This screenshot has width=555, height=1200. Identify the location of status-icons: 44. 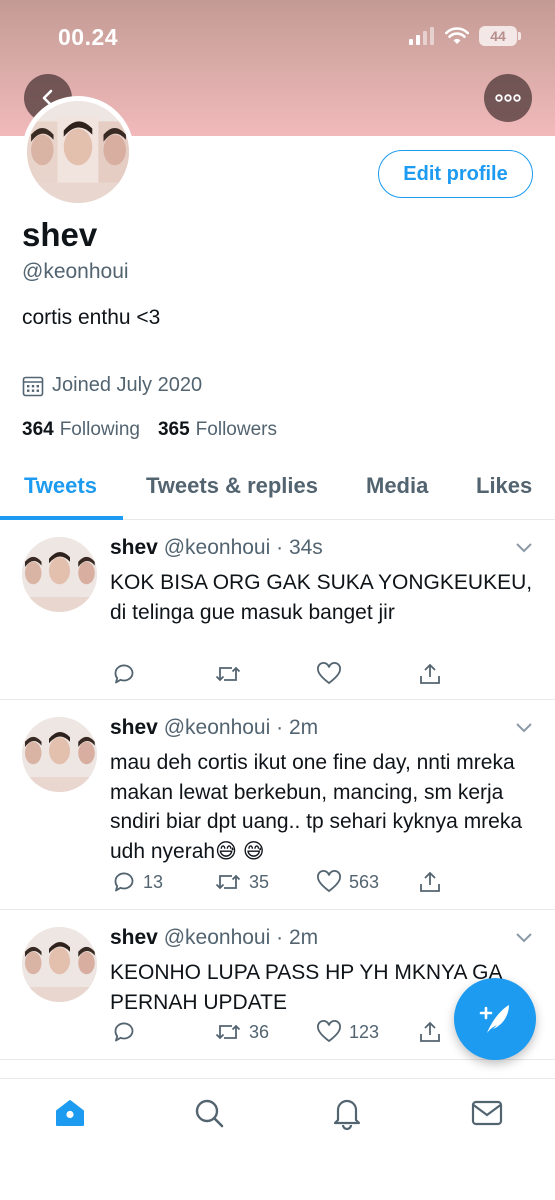
(465, 36).